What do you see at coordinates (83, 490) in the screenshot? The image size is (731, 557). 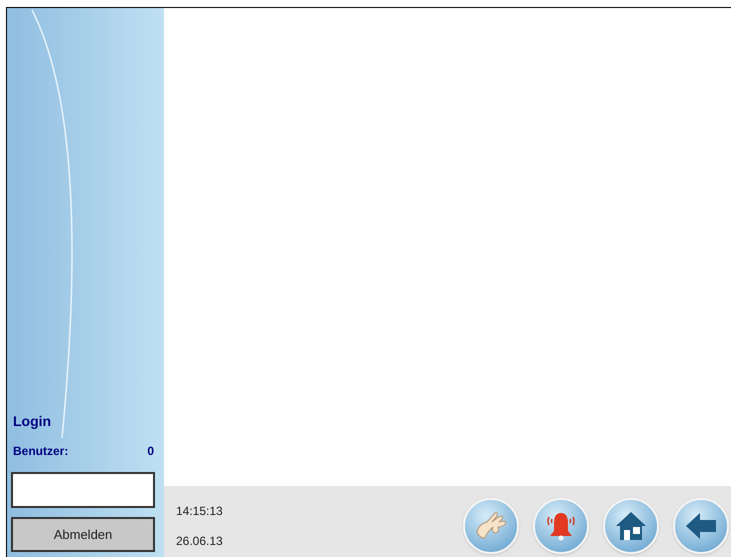 I see `input-field` at bounding box center [83, 490].